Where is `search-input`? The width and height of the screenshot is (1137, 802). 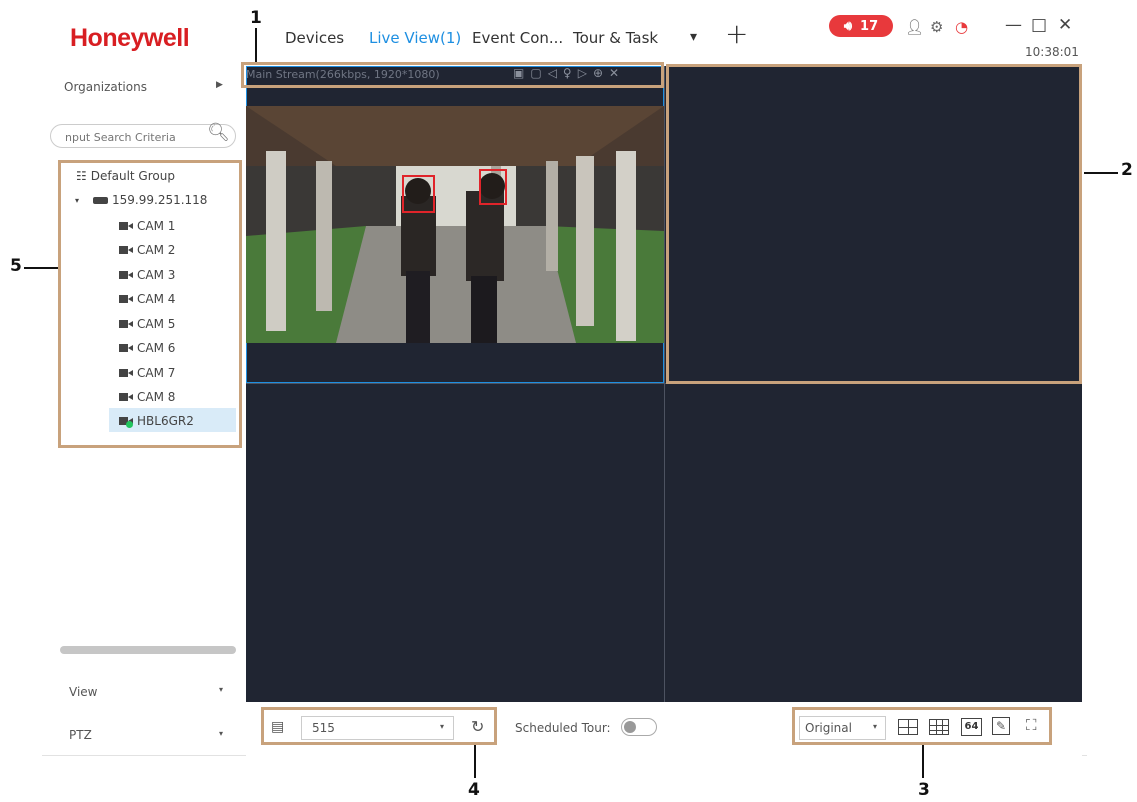 search-input is located at coordinates (135, 137).